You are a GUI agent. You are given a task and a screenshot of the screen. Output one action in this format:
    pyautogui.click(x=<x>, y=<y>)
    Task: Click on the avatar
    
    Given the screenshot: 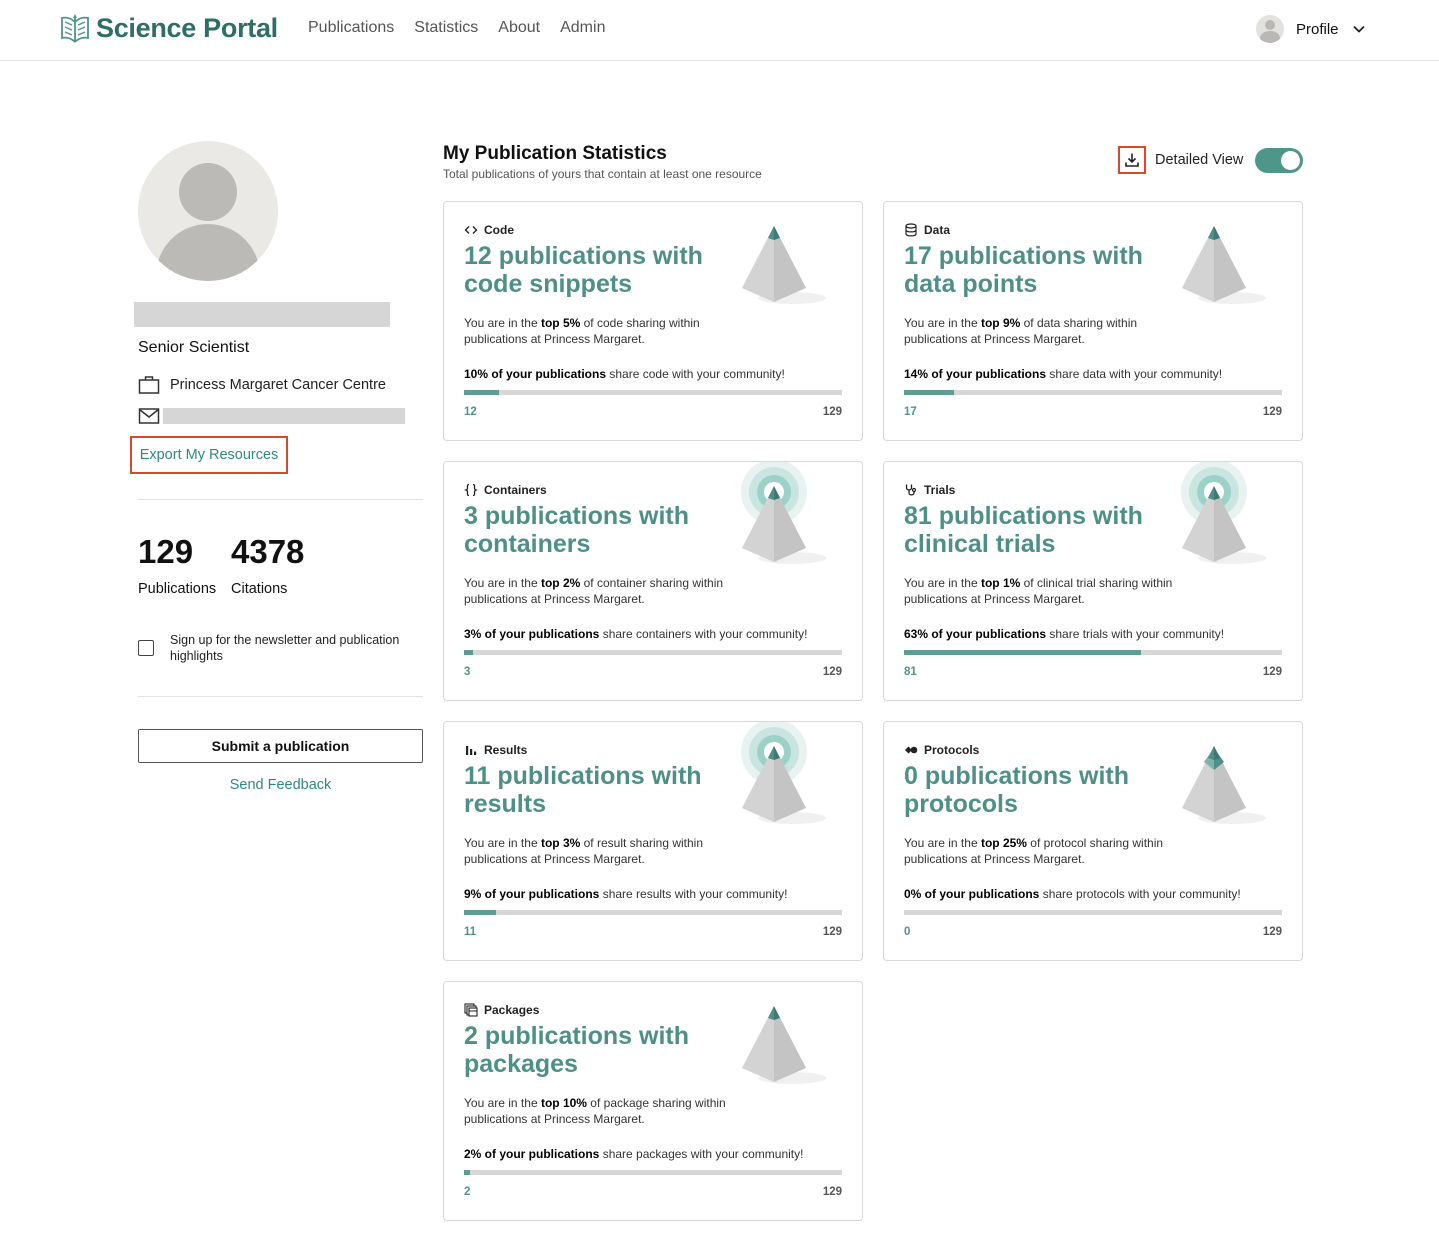 What is the action you would take?
    pyautogui.click(x=1270, y=29)
    